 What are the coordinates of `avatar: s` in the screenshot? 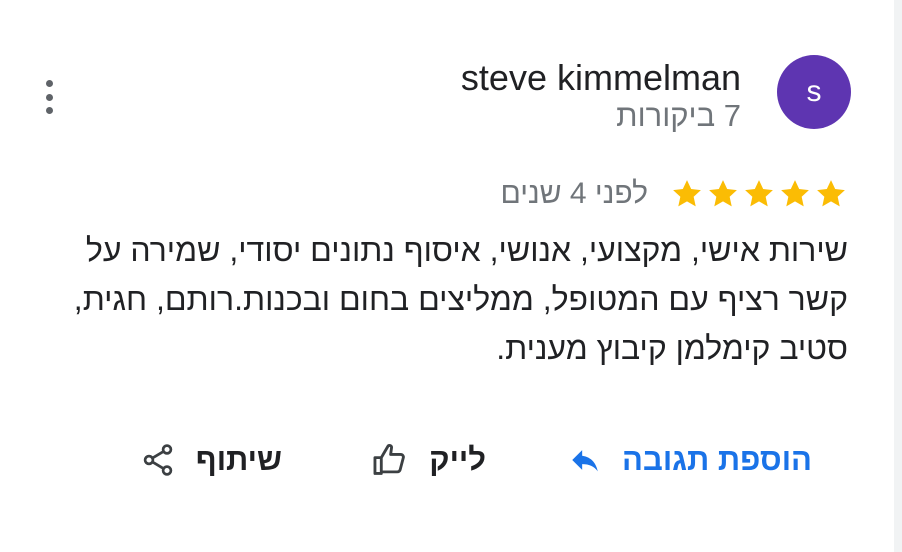 It's located at (814, 92).